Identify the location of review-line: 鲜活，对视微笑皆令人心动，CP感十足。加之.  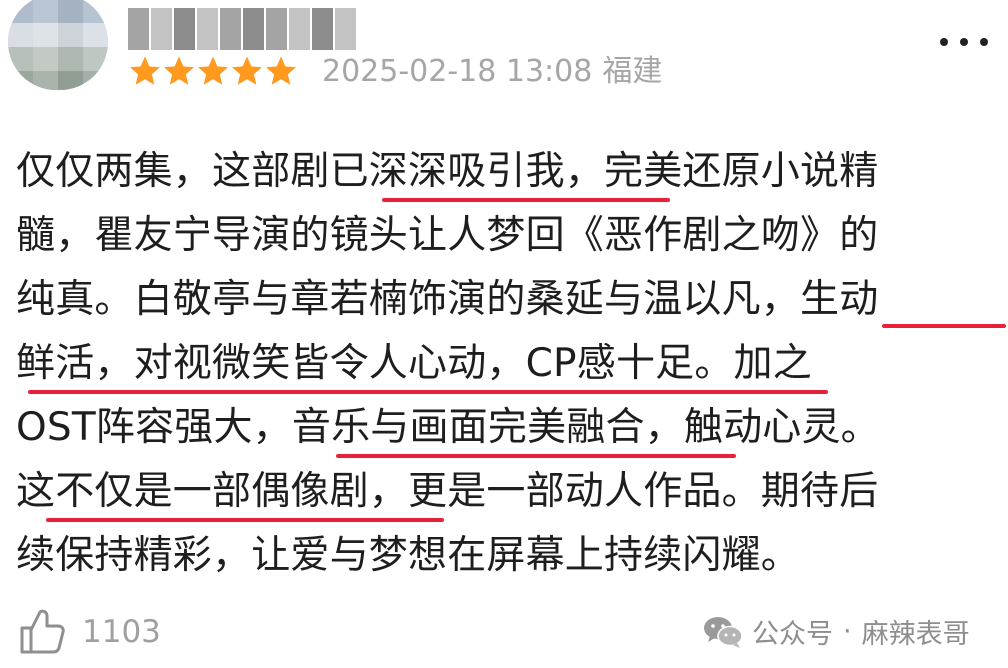
(506, 364).